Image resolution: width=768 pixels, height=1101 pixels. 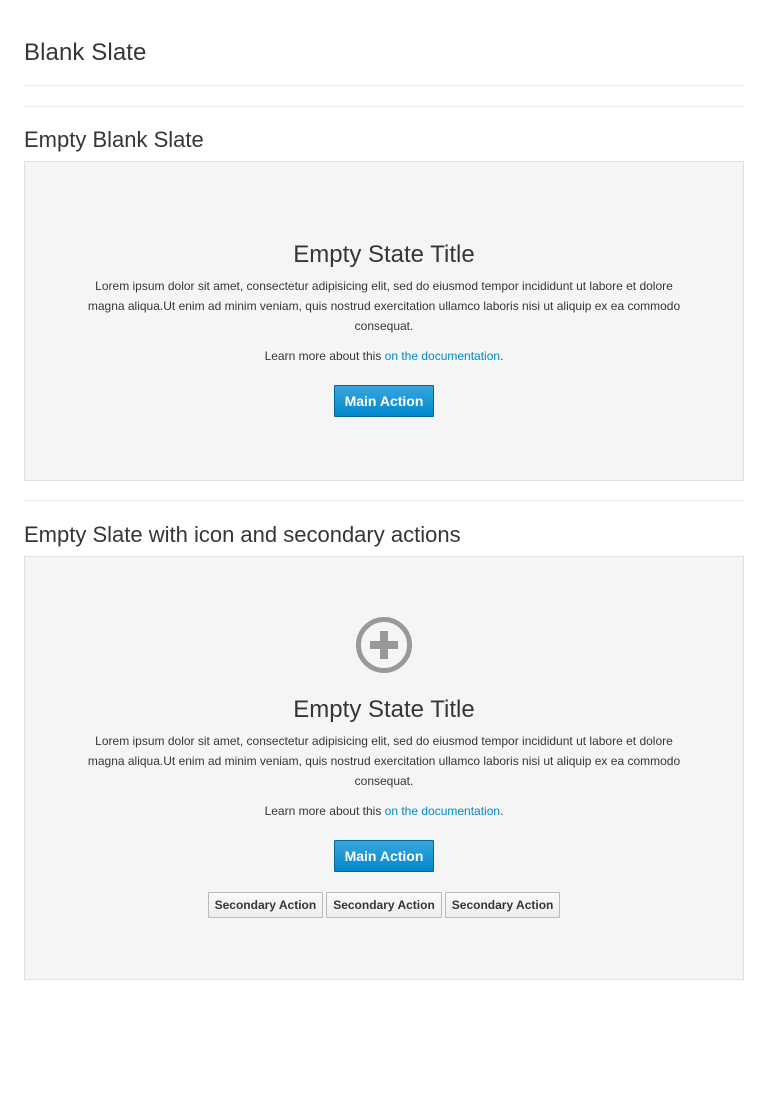 What do you see at coordinates (384, 645) in the screenshot?
I see `plus-circle-icon` at bounding box center [384, 645].